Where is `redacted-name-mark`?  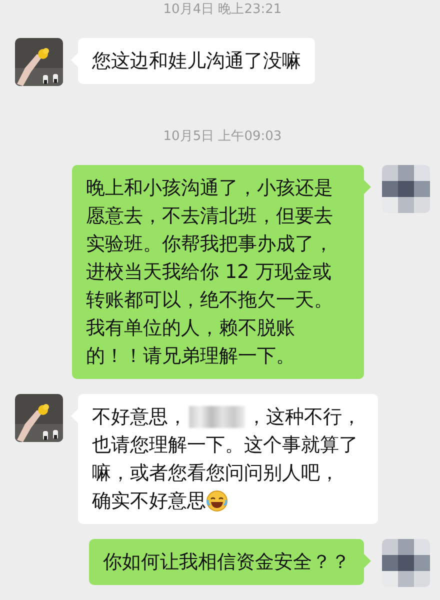 redacted-name-mark is located at coordinates (217, 417).